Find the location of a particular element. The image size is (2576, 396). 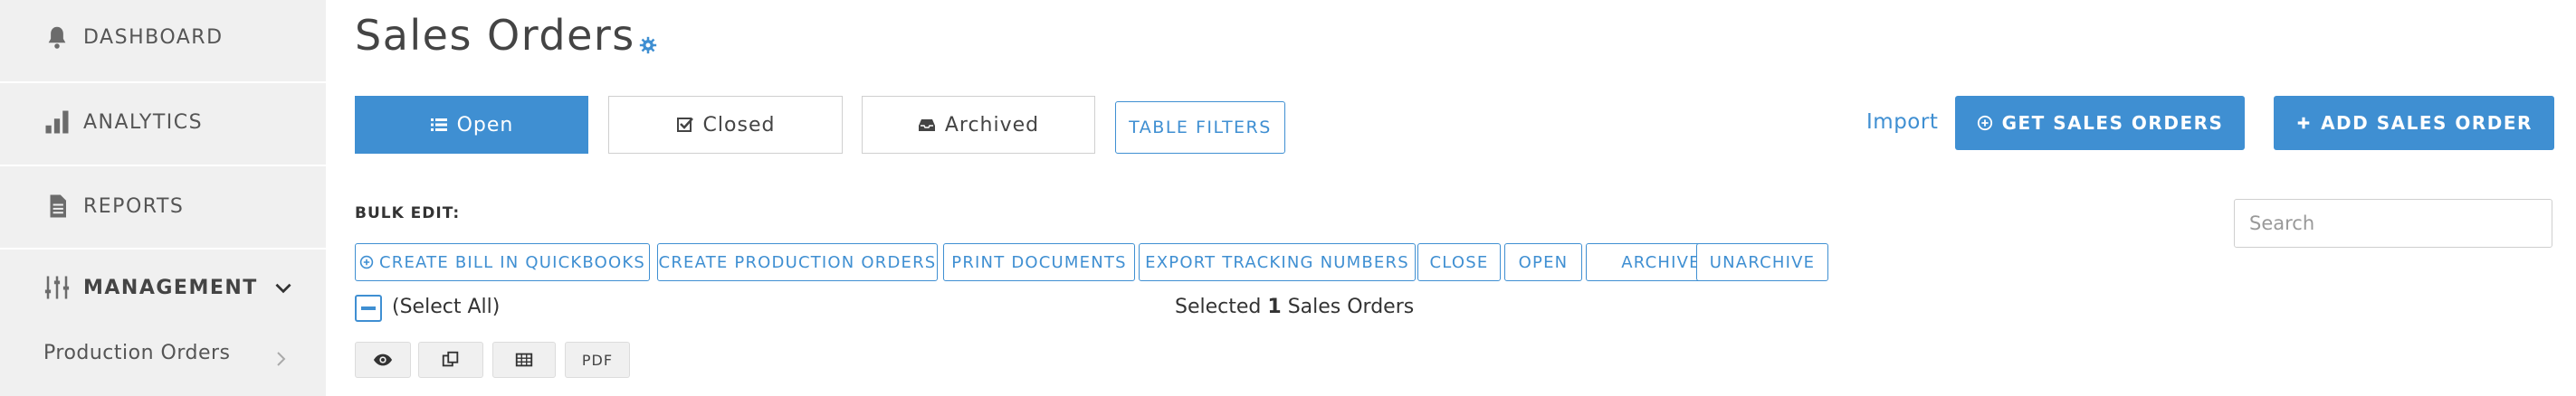

inbox-icon is located at coordinates (926, 125).